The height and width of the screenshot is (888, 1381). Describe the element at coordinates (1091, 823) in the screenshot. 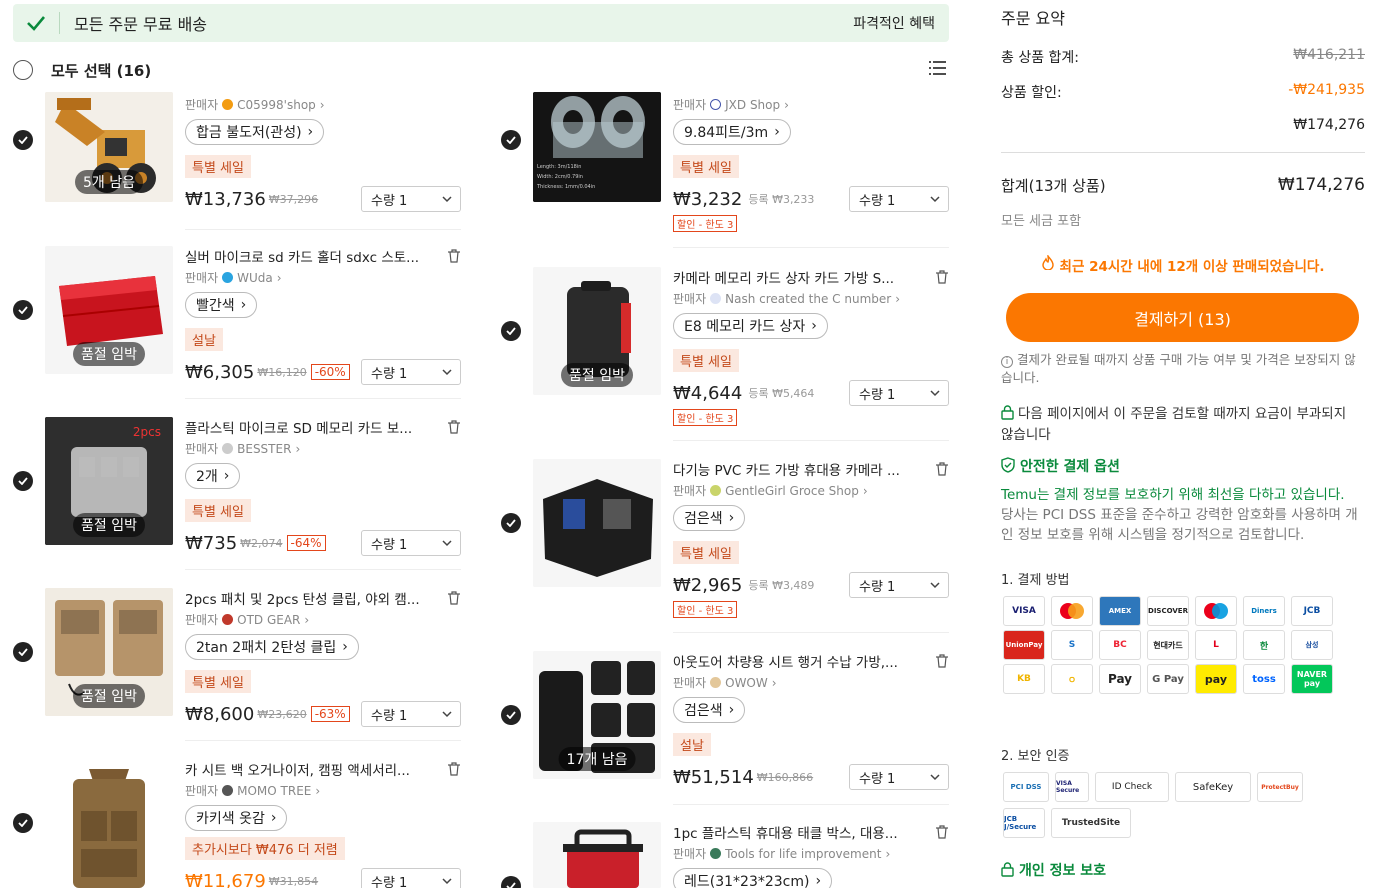

I see `trustedsite-icon: TrustedSite` at that location.